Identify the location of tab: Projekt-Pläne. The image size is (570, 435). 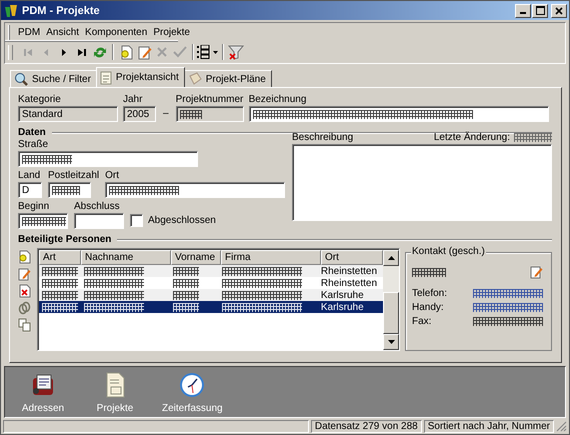
(228, 78).